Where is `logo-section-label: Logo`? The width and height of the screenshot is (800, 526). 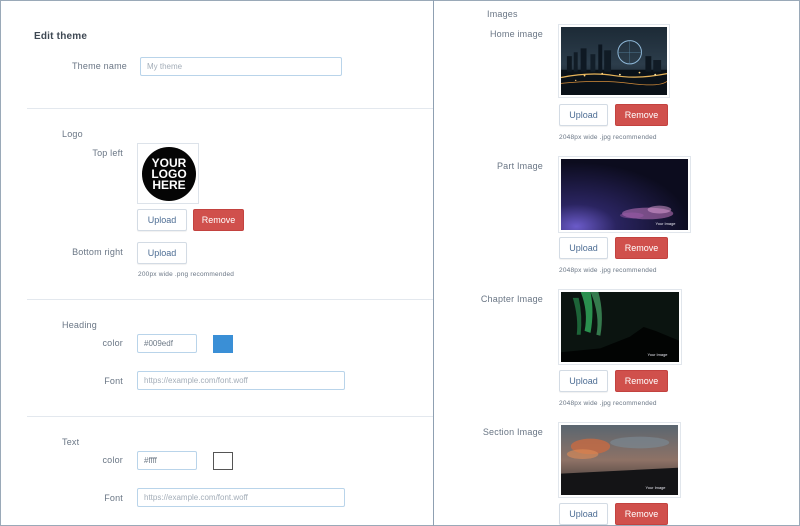
logo-section-label: Logo is located at coordinates (72, 134).